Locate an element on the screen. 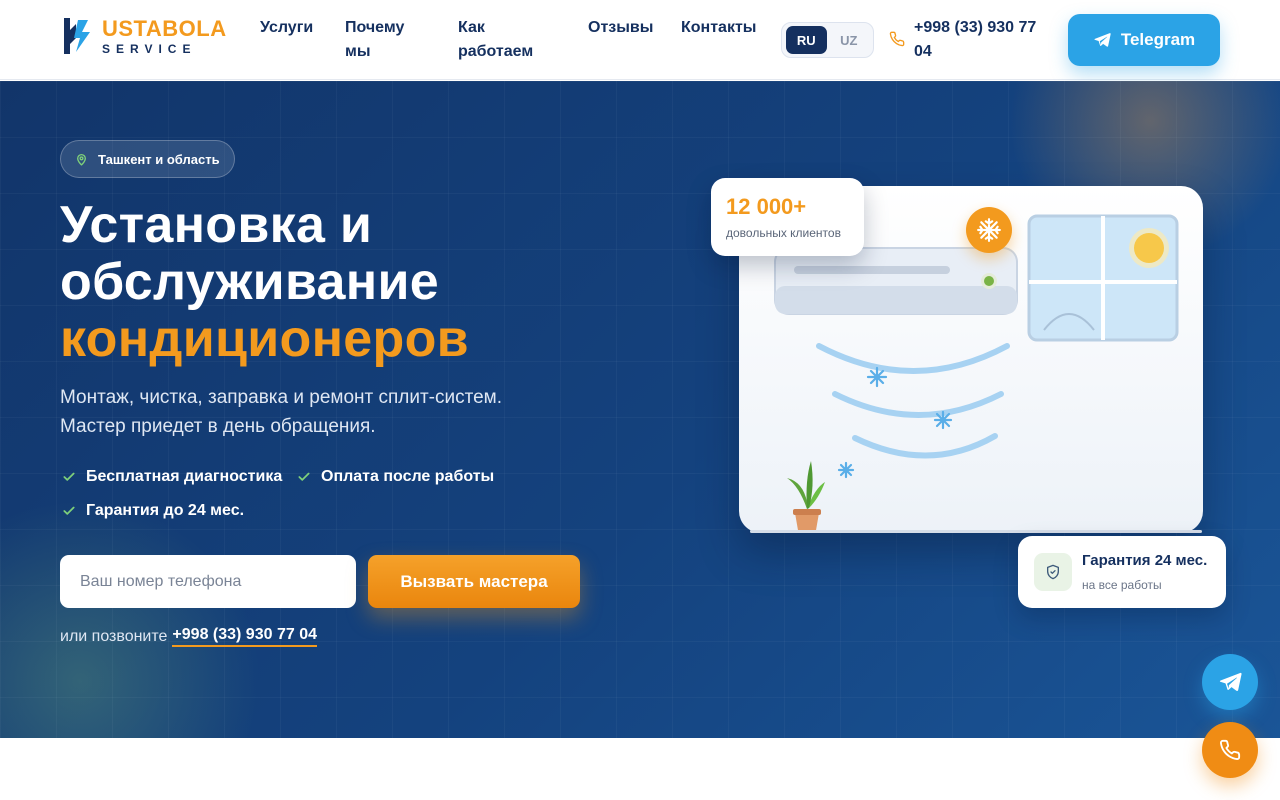 This screenshot has height=800, width=1280. hero-title: Установка и обслуживание кондиционеров is located at coordinates (340, 282).